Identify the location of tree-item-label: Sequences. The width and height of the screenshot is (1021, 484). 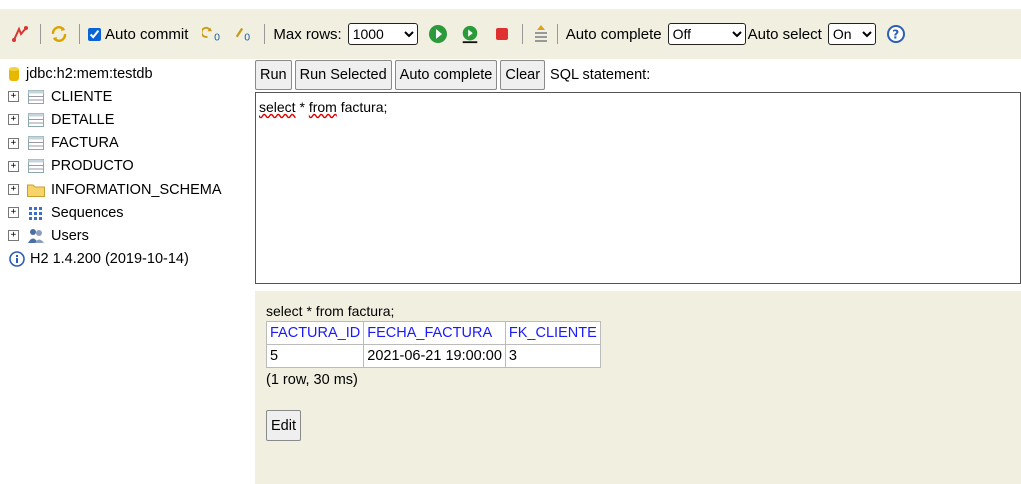
(87, 212).